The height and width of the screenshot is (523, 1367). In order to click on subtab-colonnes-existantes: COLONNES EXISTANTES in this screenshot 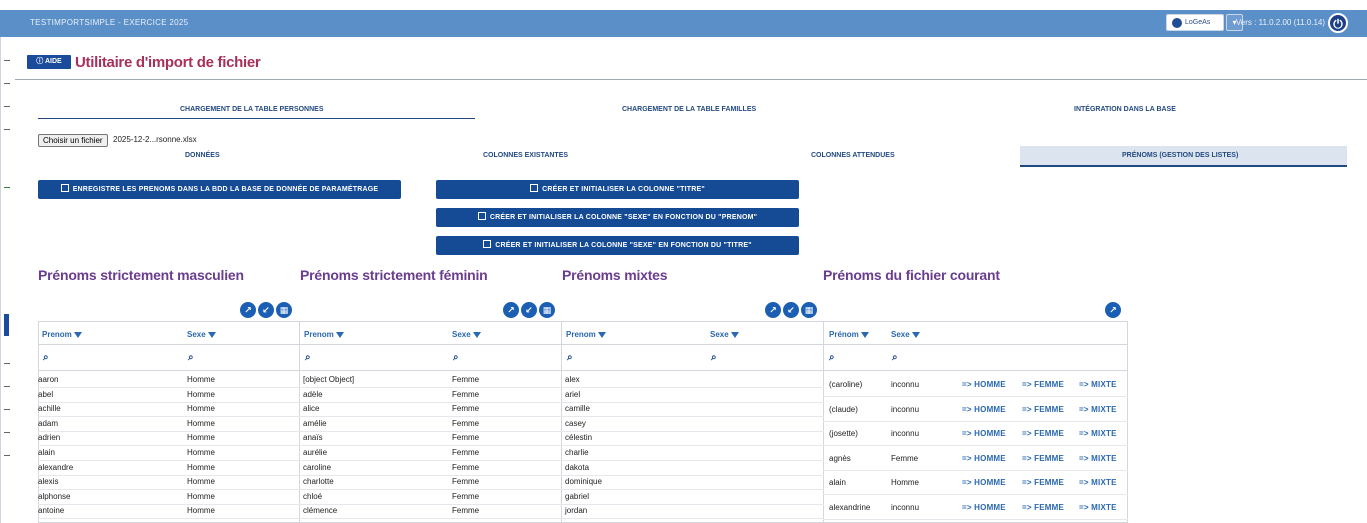, I will do `click(525, 155)`.